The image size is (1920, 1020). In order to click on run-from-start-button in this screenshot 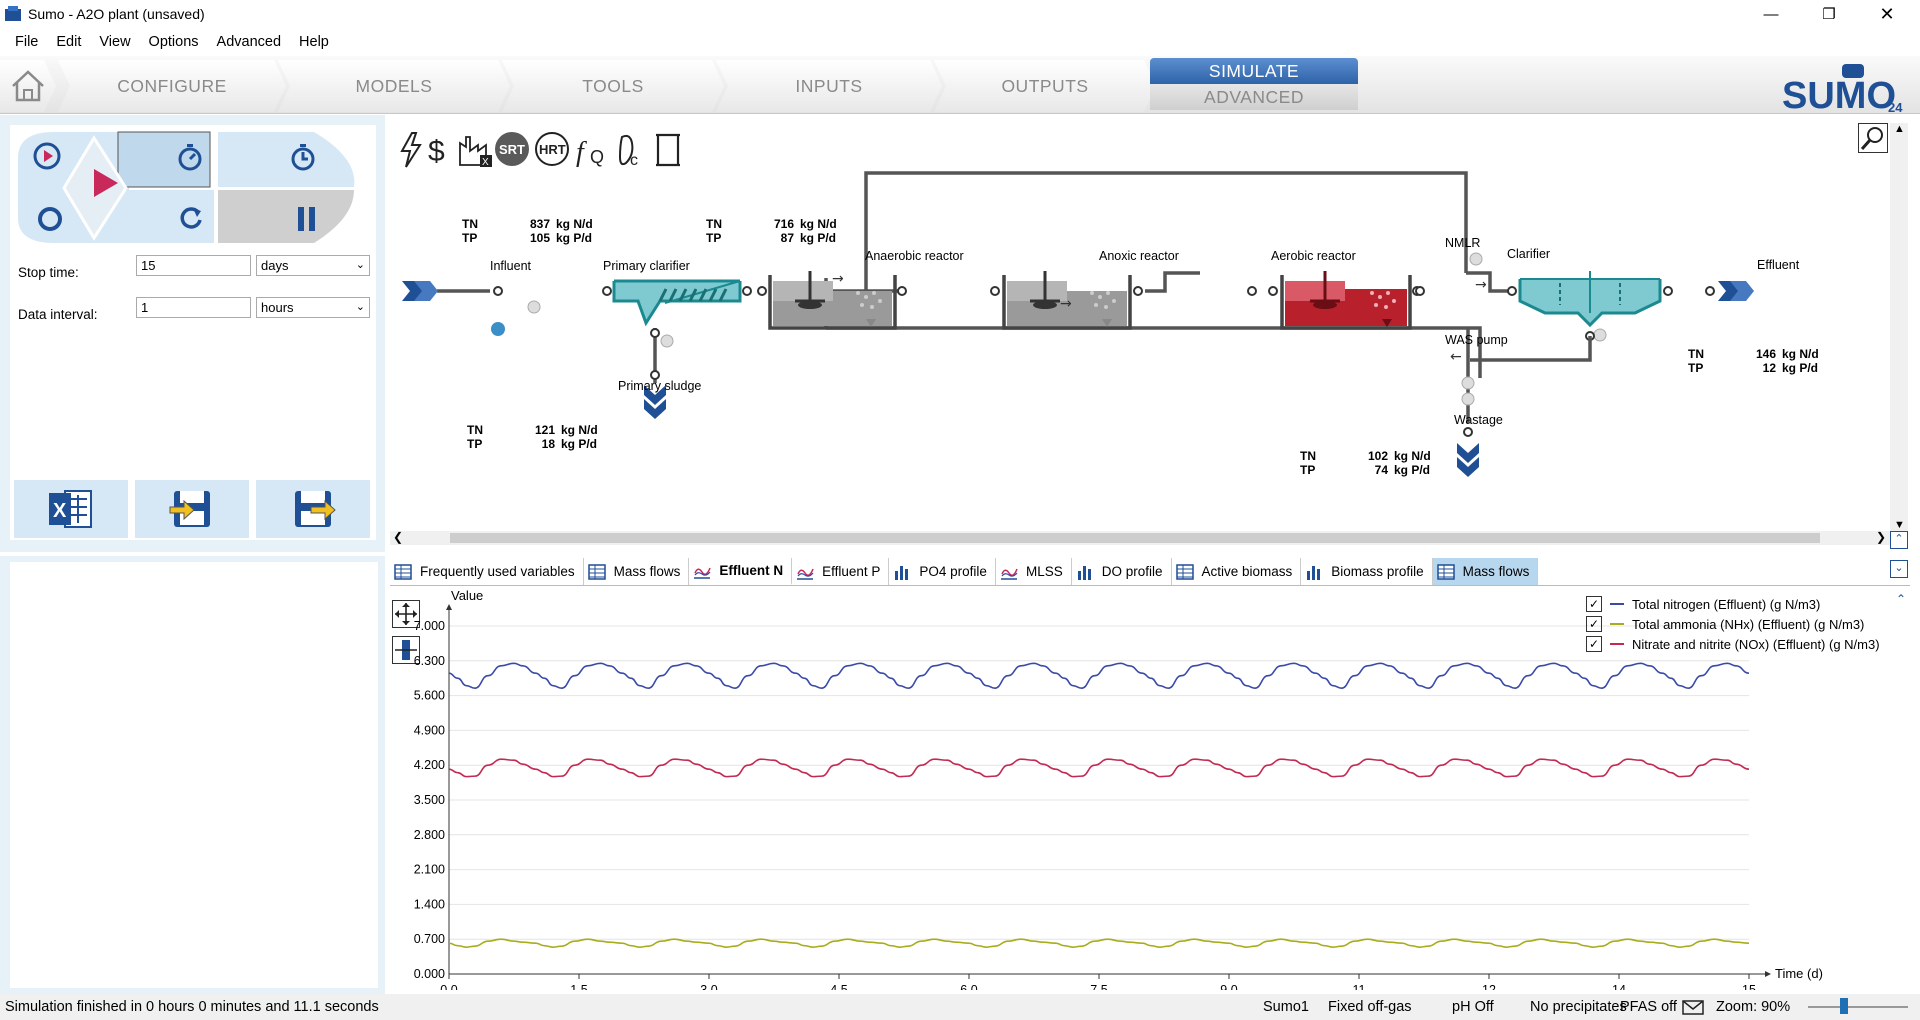, I will do `click(47, 157)`.